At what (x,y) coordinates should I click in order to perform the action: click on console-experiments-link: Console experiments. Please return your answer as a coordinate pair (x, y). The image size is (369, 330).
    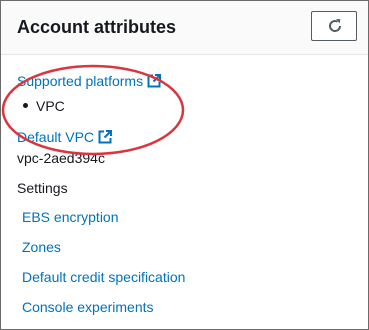
    Looking at the image, I should click on (88, 307).